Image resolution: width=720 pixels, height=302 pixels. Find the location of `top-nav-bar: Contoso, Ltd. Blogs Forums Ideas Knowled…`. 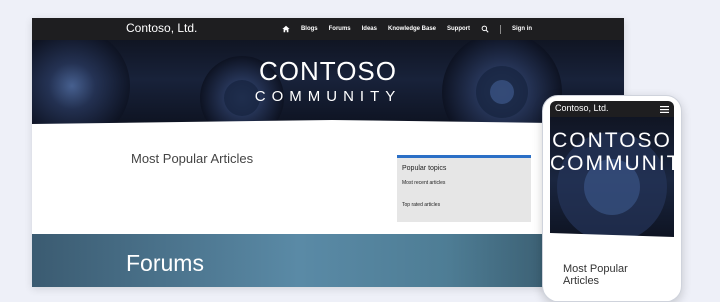

top-nav-bar: Contoso, Ltd. Blogs Forums Ideas Knowled… is located at coordinates (328, 29).